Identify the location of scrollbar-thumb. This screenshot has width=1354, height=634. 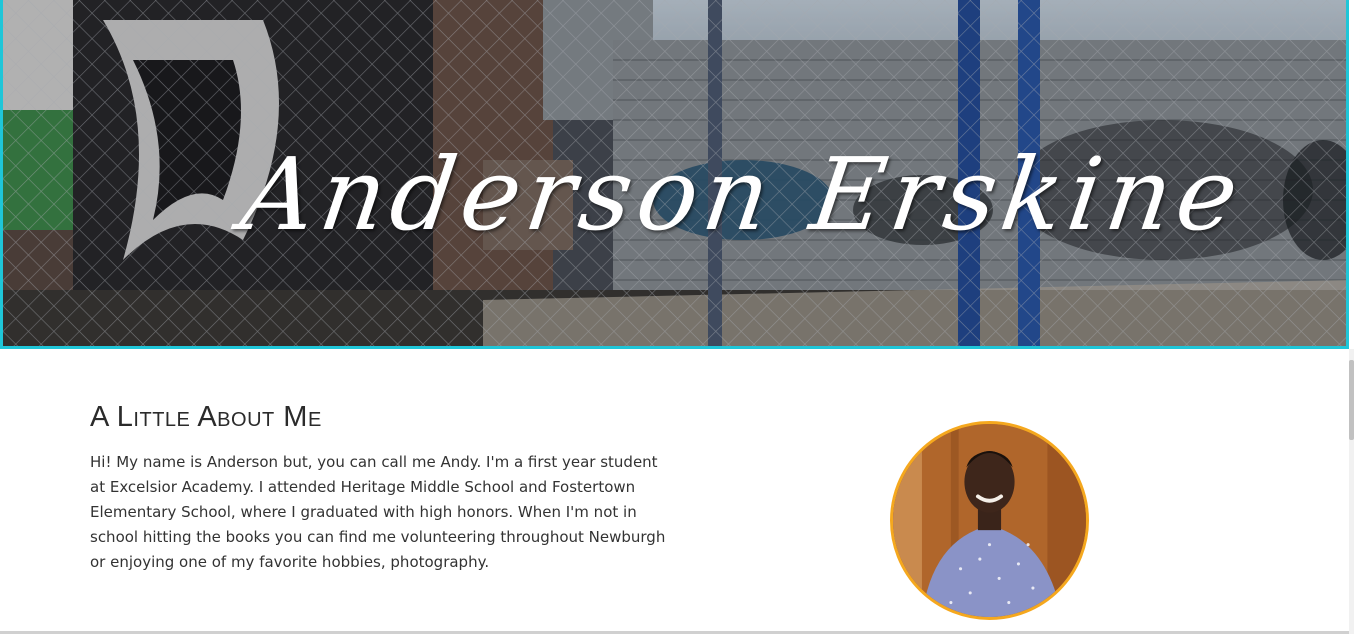
(1351, 400).